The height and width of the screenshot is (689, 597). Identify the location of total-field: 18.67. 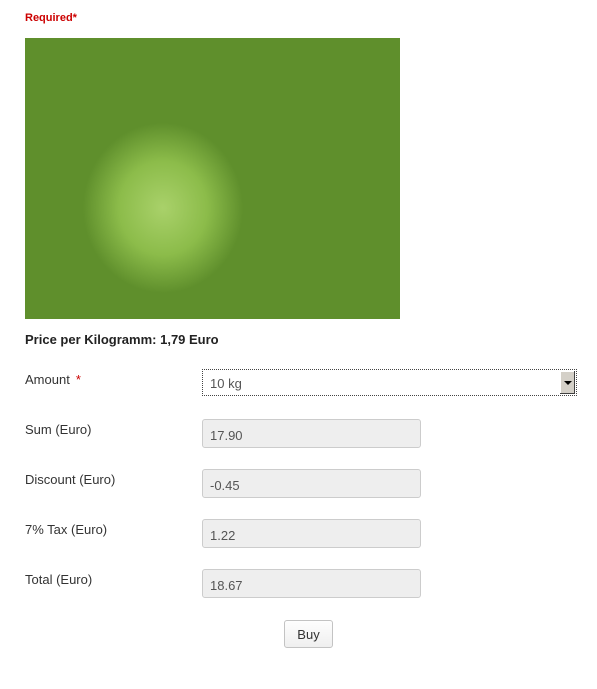
(311, 583).